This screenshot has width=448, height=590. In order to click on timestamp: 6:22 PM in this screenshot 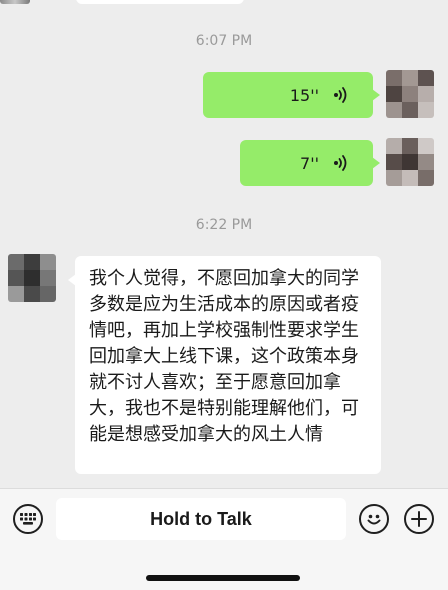, I will do `click(224, 225)`.